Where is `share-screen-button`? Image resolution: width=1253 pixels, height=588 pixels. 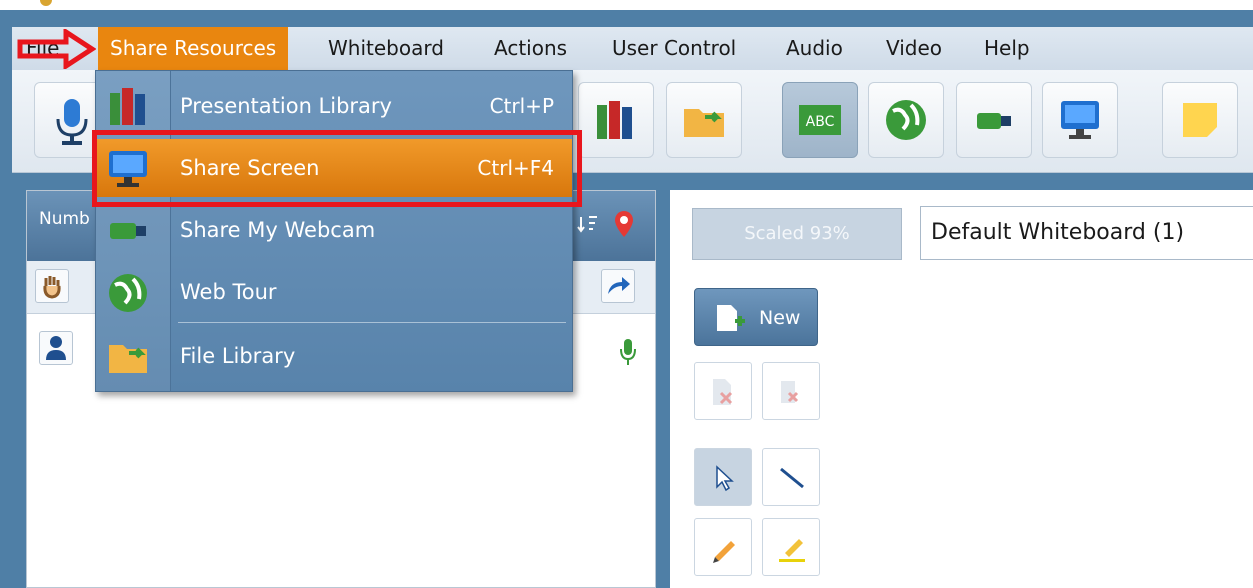
share-screen-button is located at coordinates (1080, 120).